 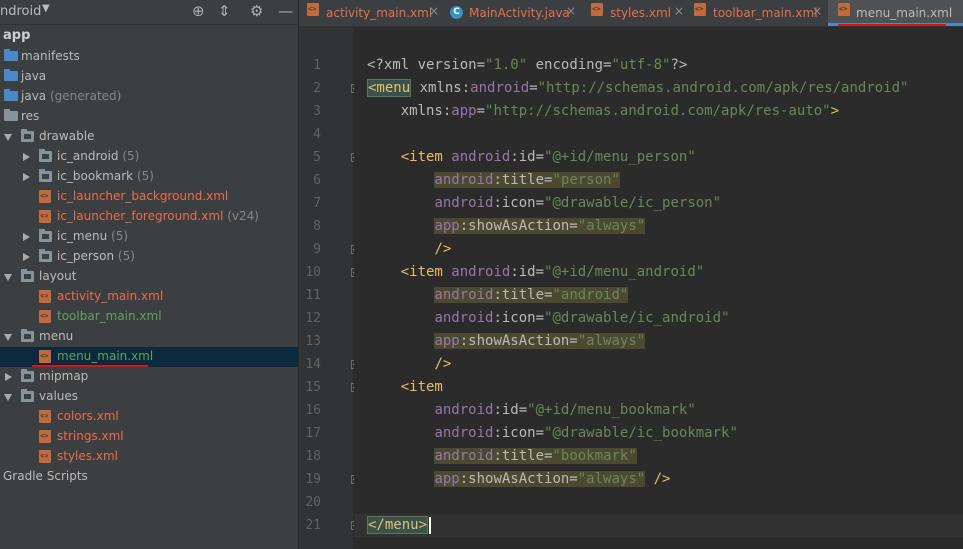 What do you see at coordinates (895, 13) in the screenshot?
I see `tab-menu-main: menu_main.xml` at bounding box center [895, 13].